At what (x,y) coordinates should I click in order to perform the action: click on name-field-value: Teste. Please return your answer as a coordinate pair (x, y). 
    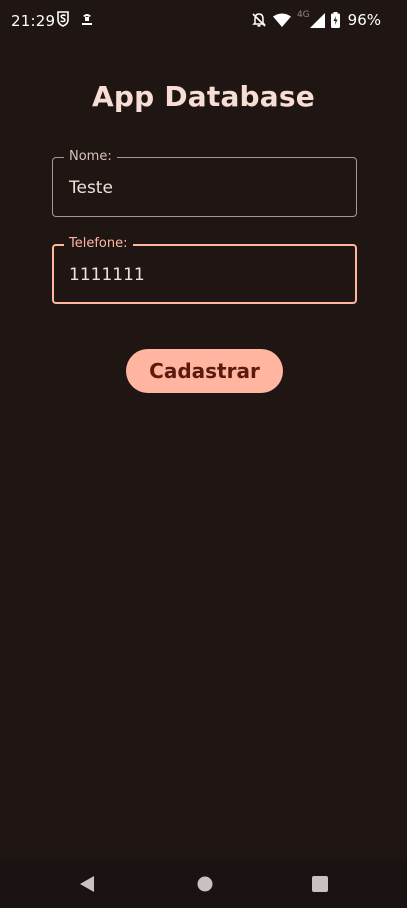
    Looking at the image, I should click on (91, 188).